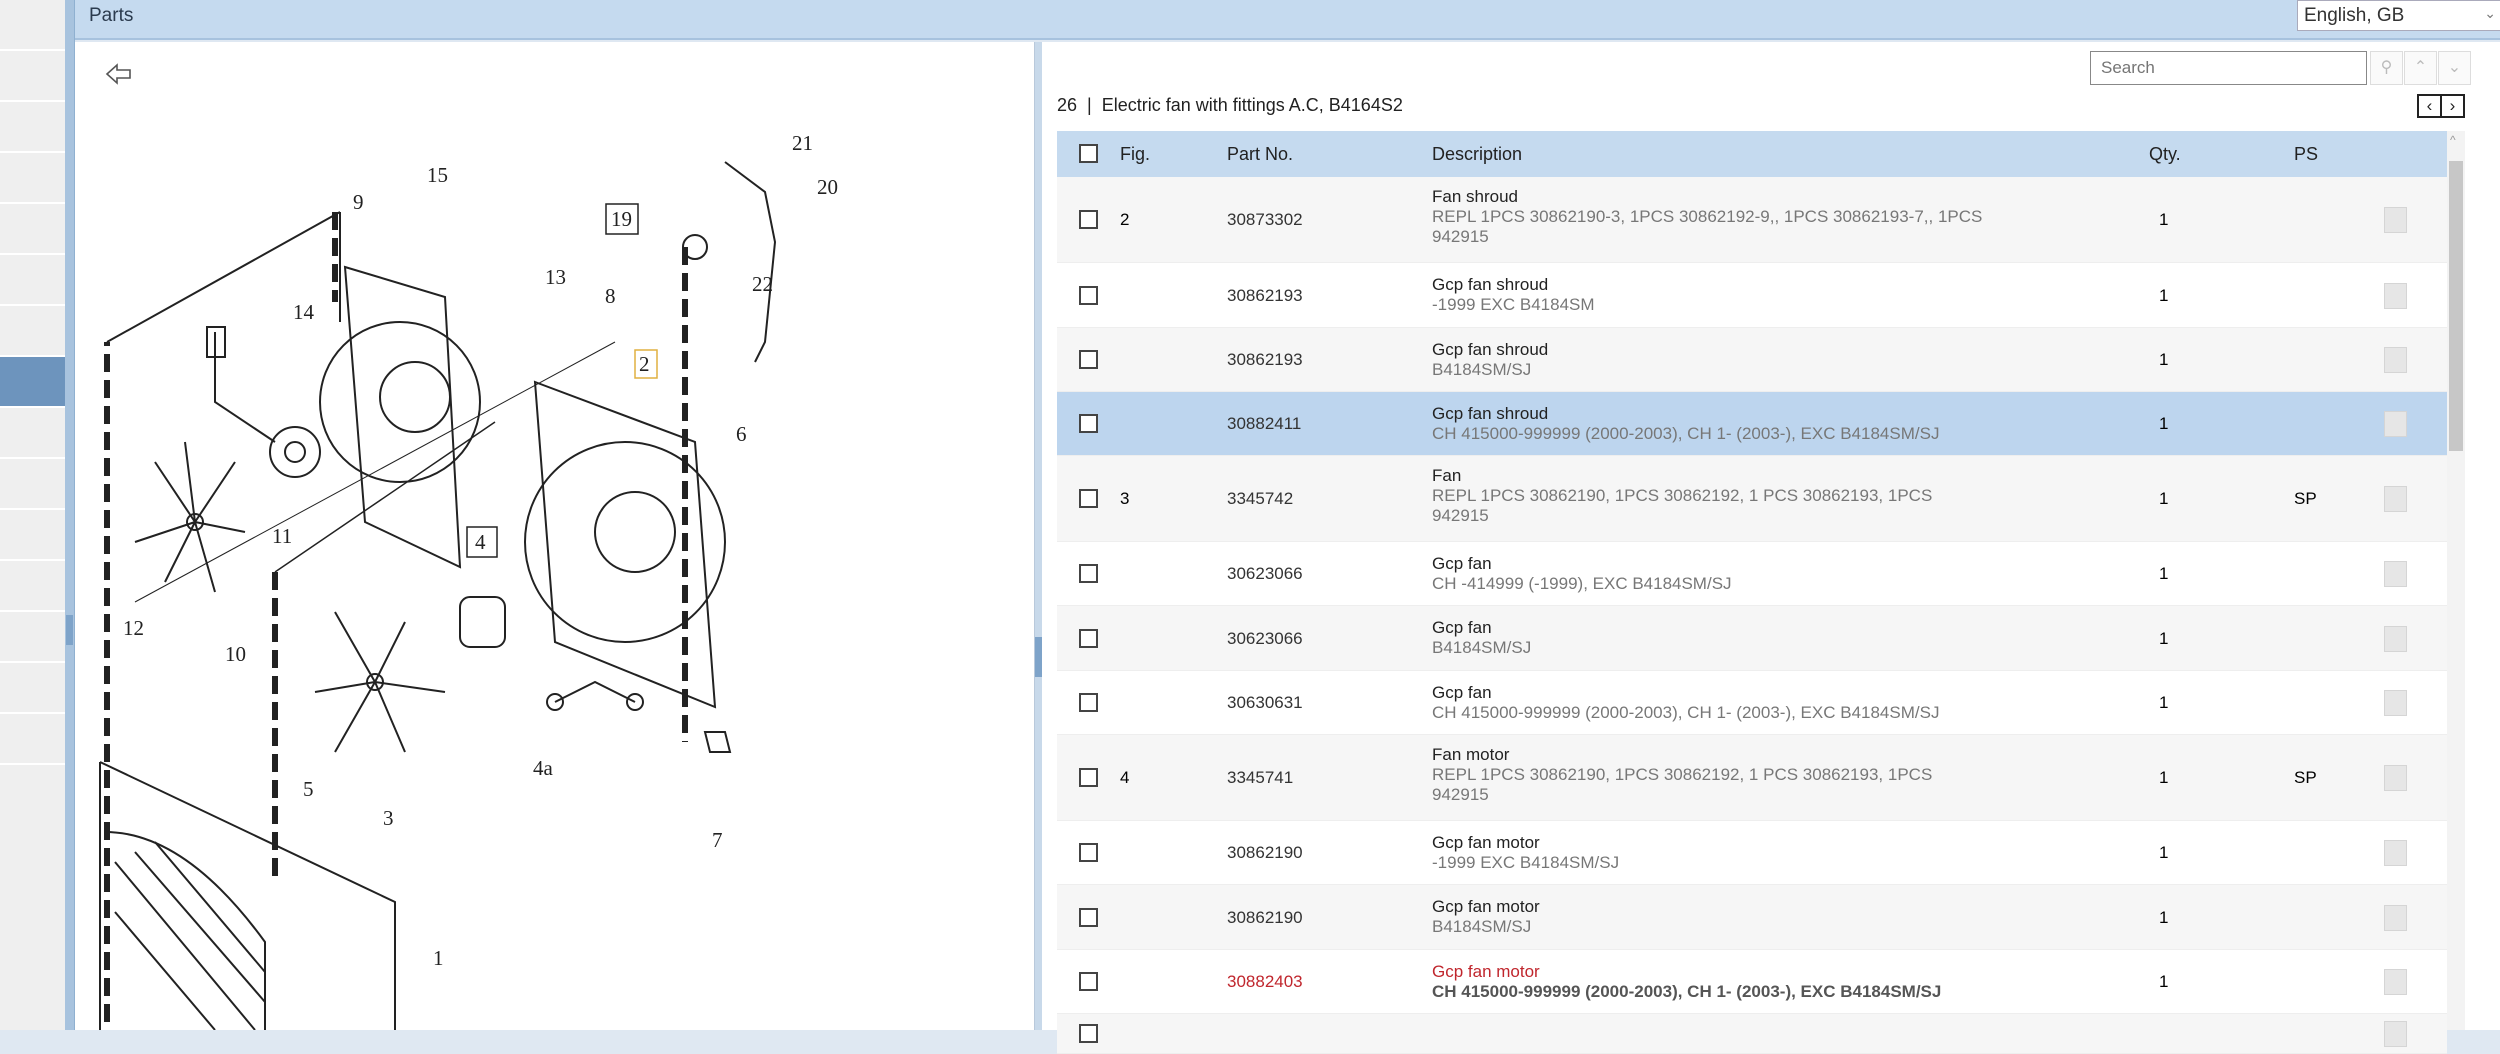  Describe the element at coordinates (388, 818) in the screenshot. I see `callout-label: 3` at that location.